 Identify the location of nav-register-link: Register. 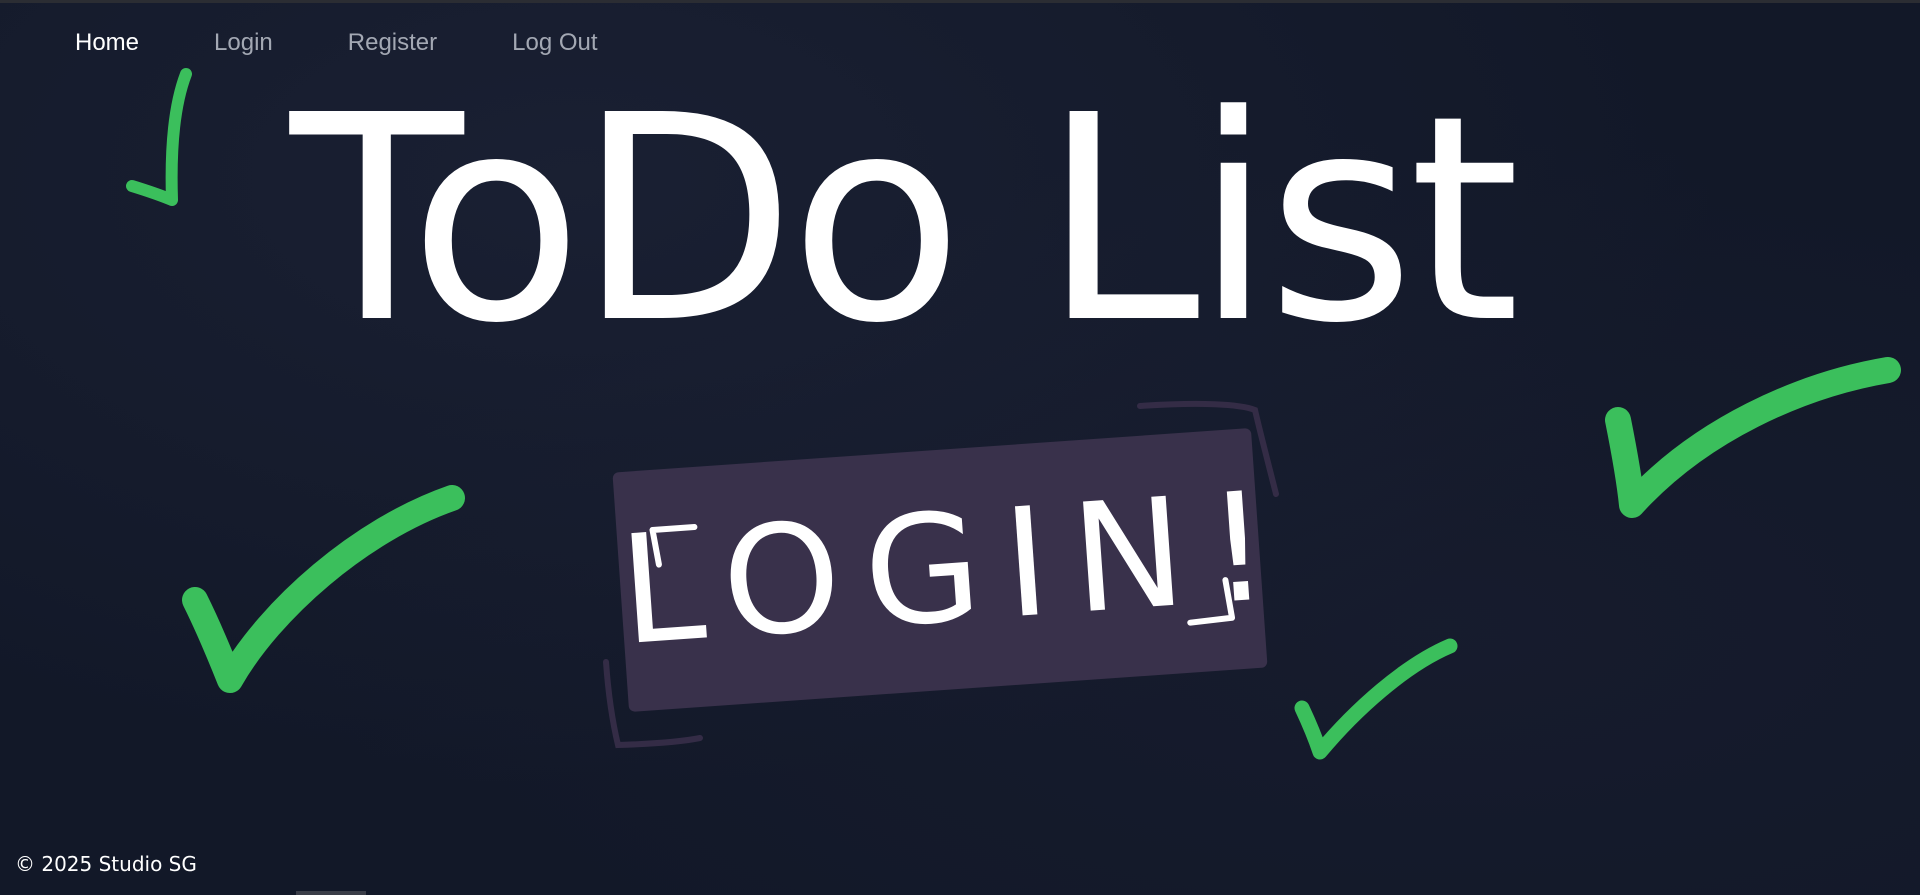
(392, 43).